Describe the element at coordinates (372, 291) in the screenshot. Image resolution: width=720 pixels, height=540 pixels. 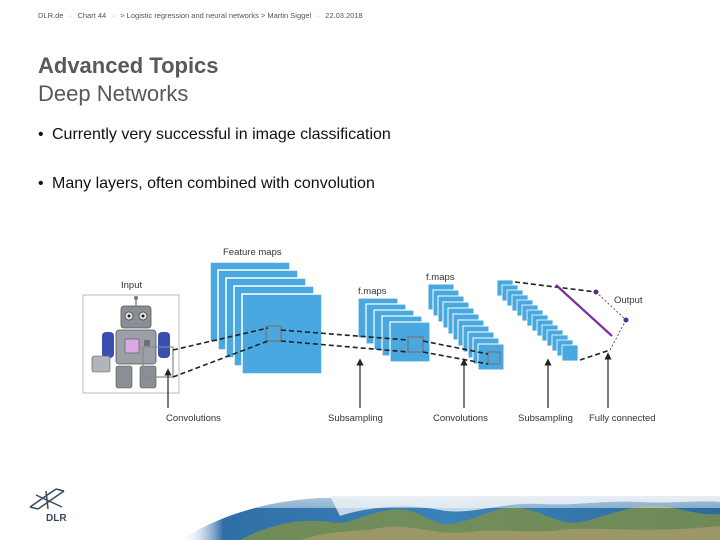
I see `label-fmaps-1: f.maps` at that location.